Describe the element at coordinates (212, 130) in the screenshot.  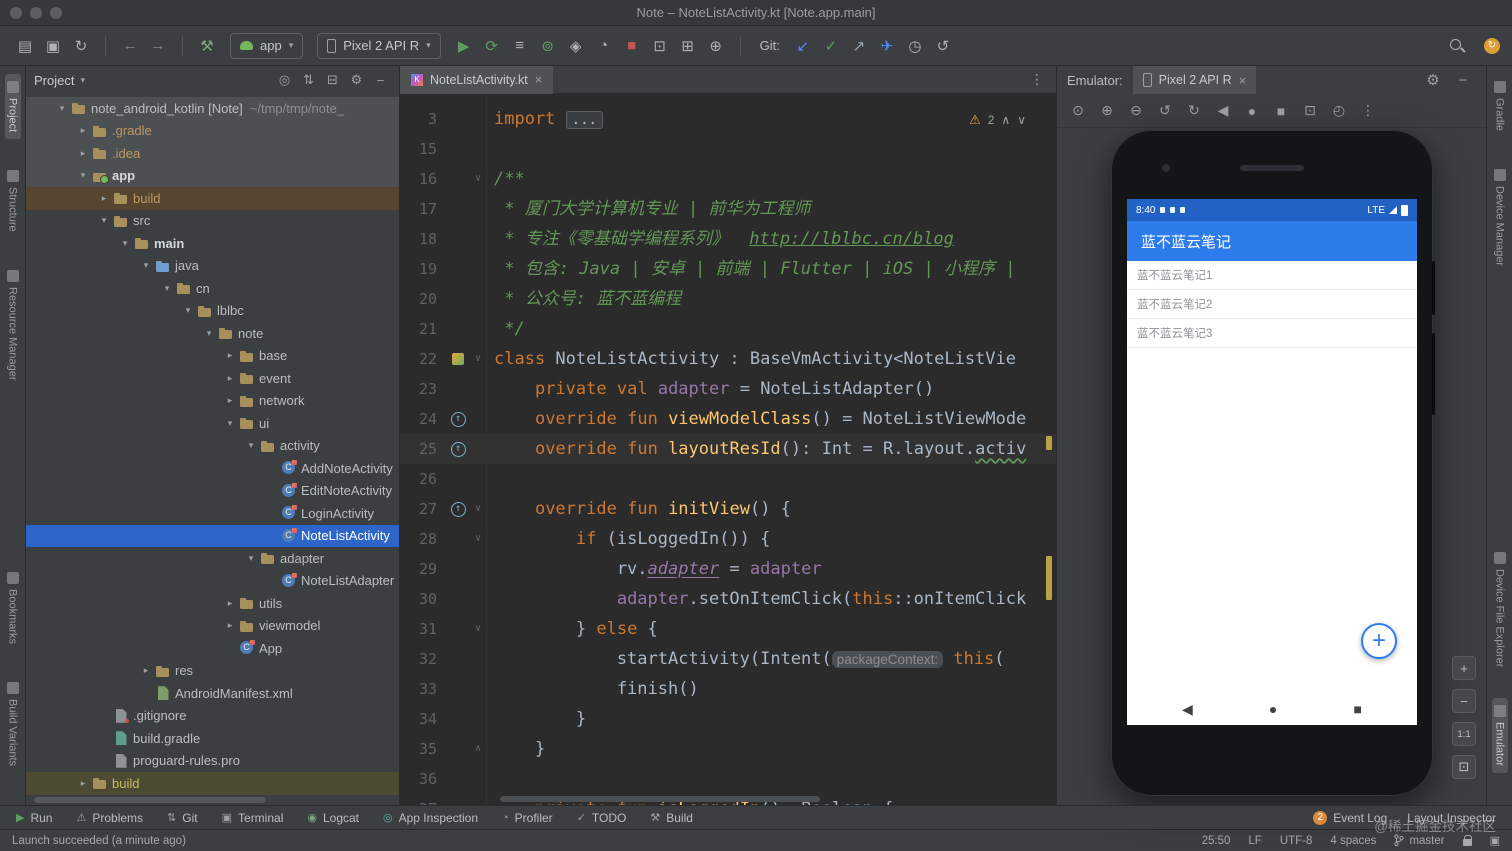
I see `tree-item-.gradle: ▸ .gradle` at that location.